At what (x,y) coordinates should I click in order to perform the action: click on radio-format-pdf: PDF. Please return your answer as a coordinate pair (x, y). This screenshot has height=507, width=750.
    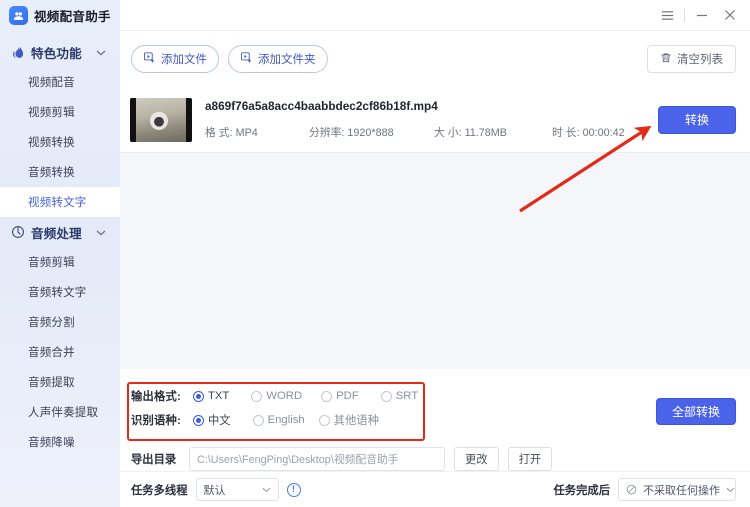
    Looking at the image, I should click on (340, 396).